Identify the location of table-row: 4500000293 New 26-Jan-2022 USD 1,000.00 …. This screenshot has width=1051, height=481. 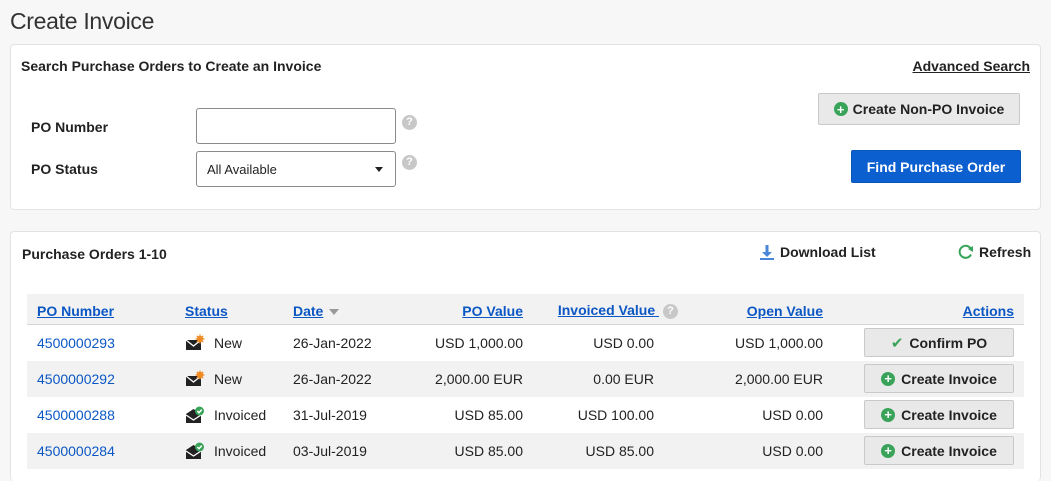
(525, 342).